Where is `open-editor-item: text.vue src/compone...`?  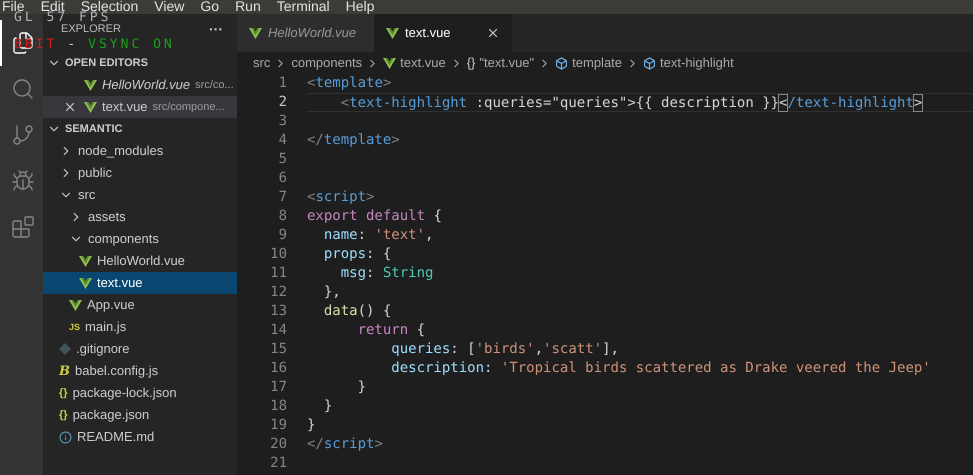
open-editor-item: text.vue src/compone... is located at coordinates (140, 107).